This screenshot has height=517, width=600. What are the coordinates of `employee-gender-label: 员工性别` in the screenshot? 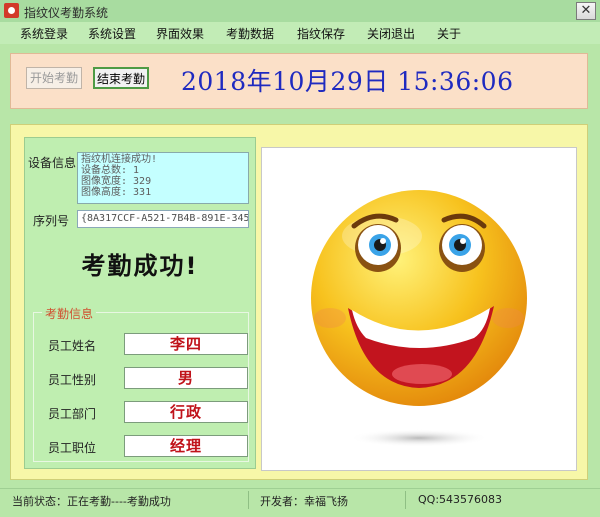 It's located at (72, 380).